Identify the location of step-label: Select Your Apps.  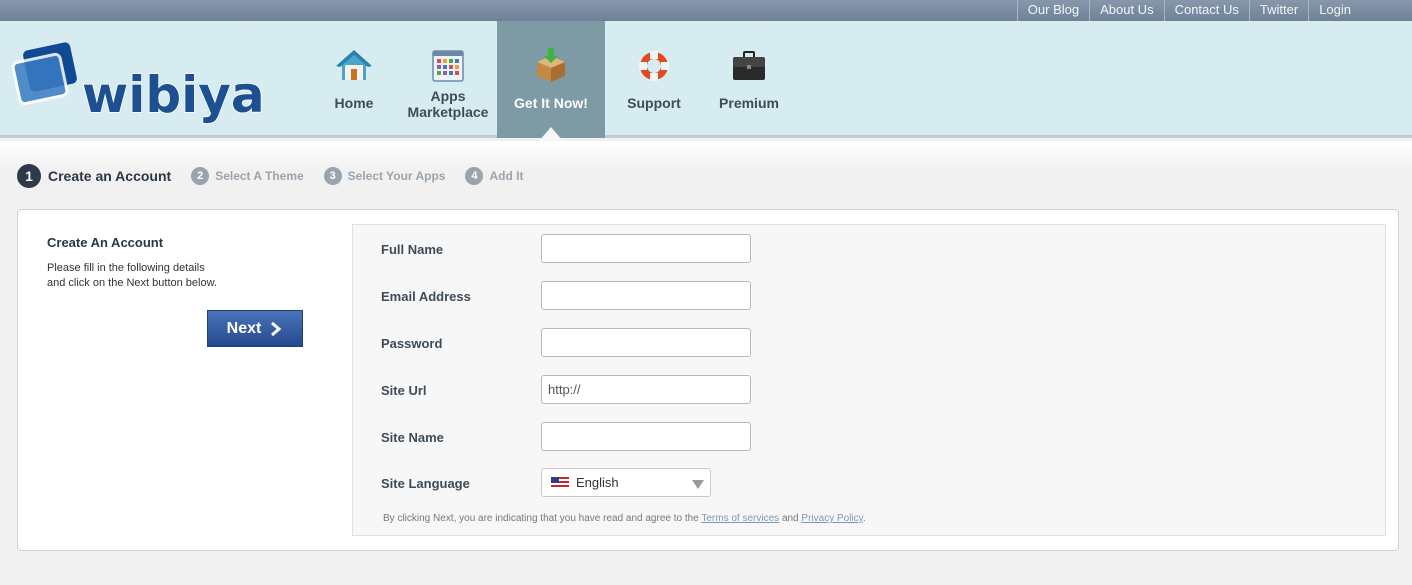
(396, 176).